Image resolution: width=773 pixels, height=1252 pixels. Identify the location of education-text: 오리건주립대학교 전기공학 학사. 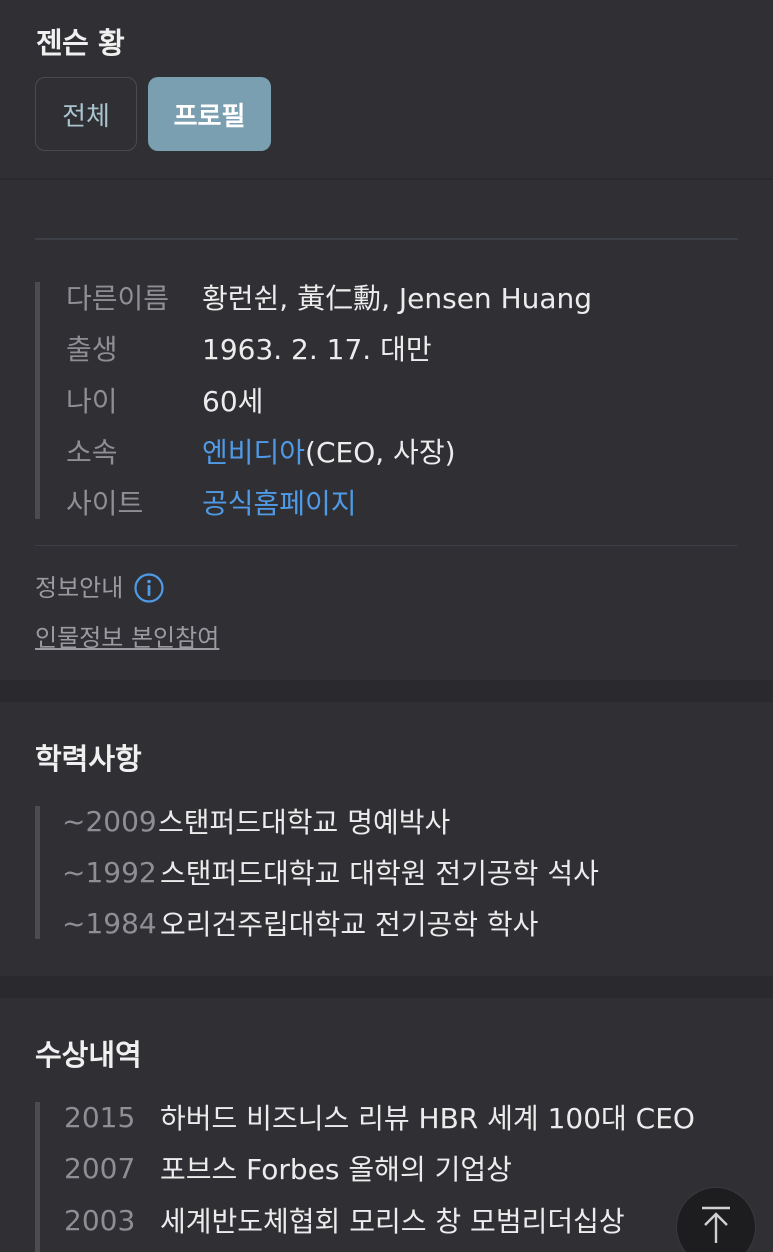
(349, 924).